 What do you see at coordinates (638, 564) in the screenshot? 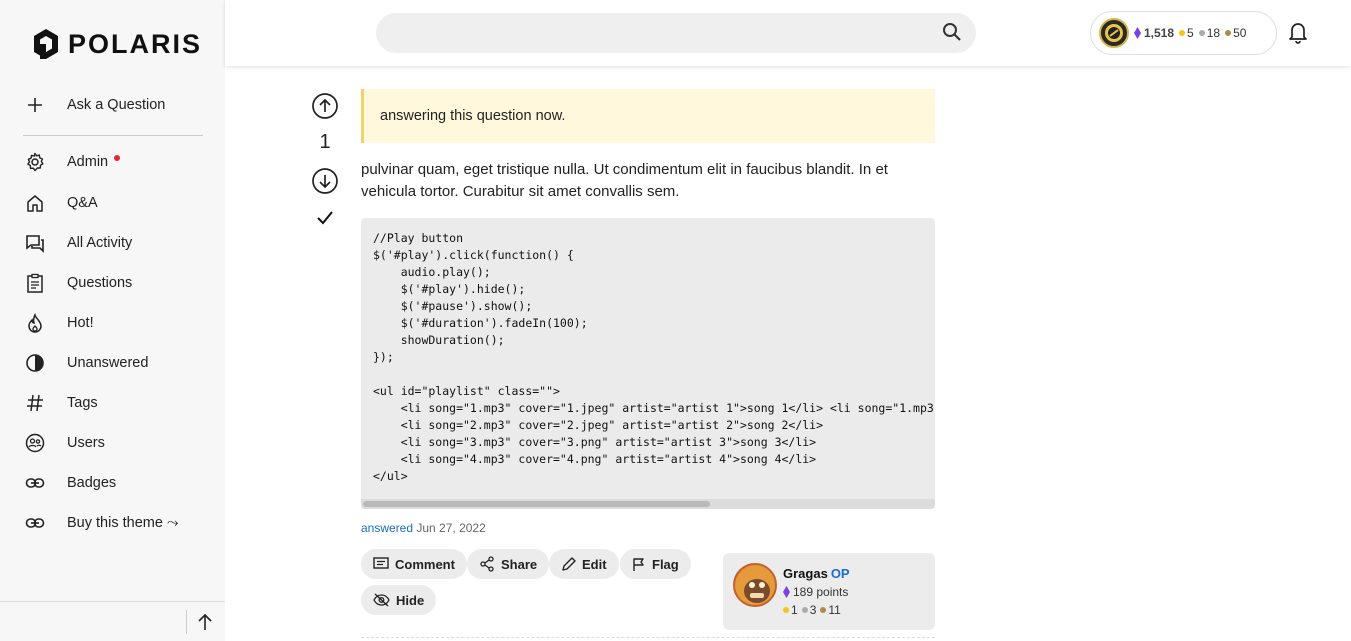
I see `flag-icon` at bounding box center [638, 564].